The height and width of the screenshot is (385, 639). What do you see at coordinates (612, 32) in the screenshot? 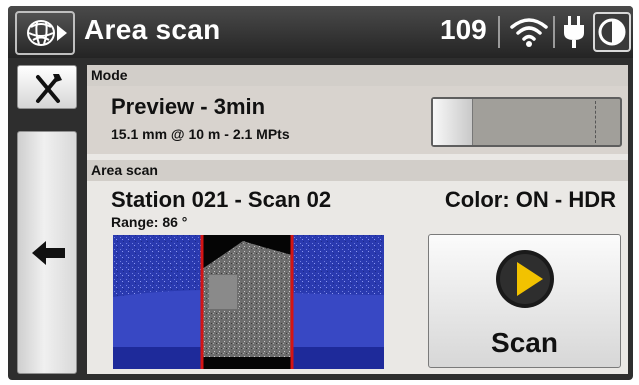
I see `contrast-icon` at bounding box center [612, 32].